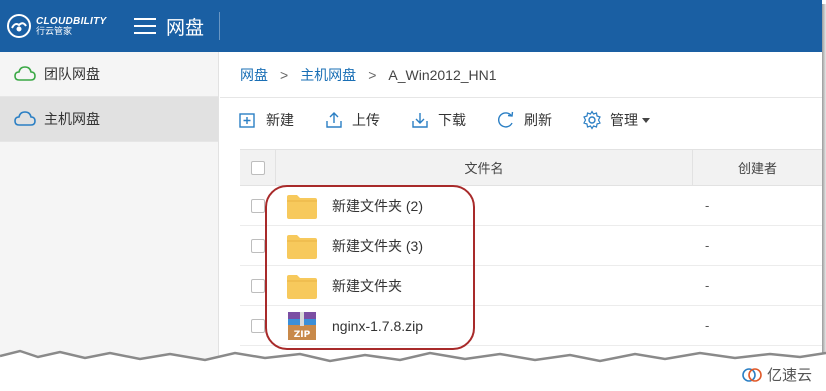 This screenshot has height=391, width=826. Describe the element at coordinates (592, 120) in the screenshot. I see `gear-icon` at that location.